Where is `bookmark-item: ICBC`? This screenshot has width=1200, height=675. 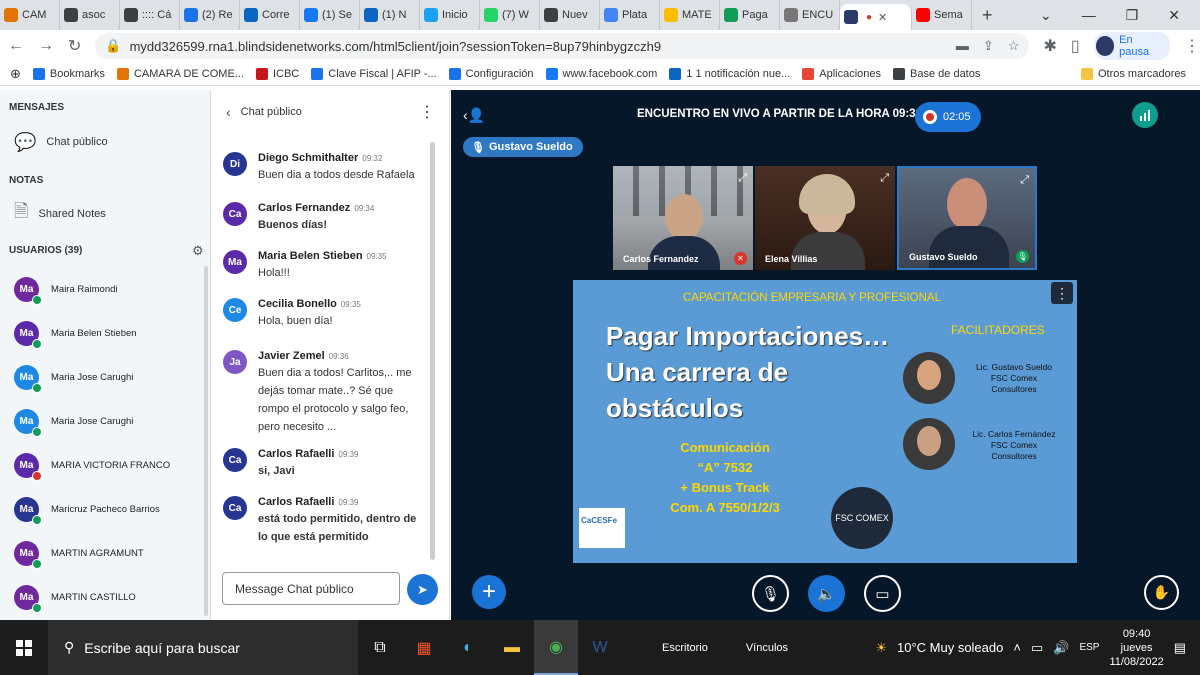 bookmark-item: ICBC is located at coordinates (277, 73).